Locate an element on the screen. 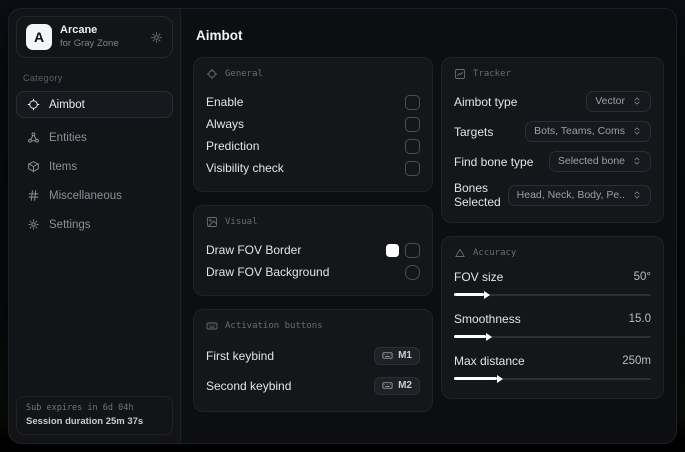 The image size is (685, 452). row-label: Aimbot type is located at coordinates (486, 101).